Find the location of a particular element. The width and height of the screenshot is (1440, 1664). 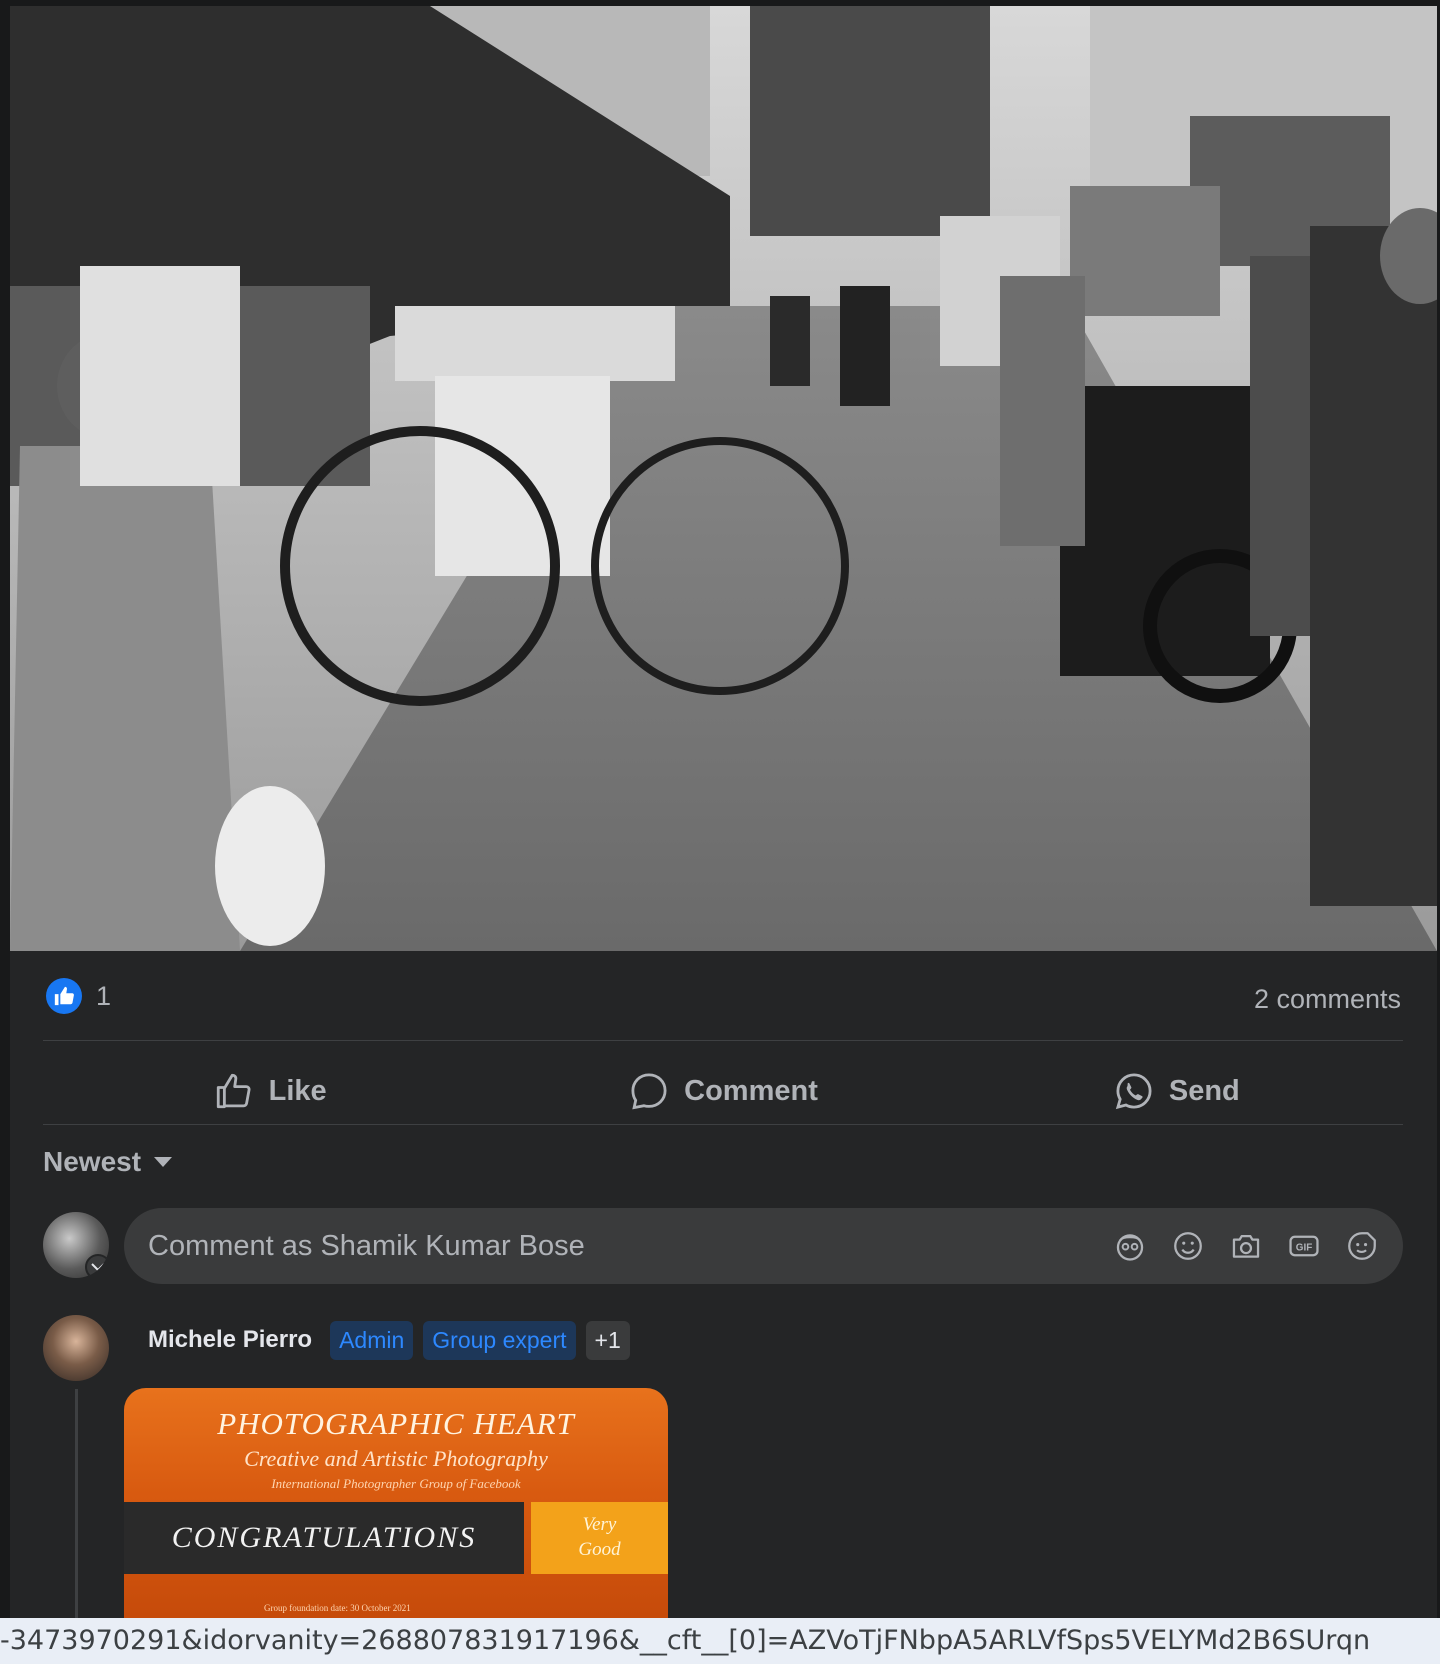

caret-down-icon is located at coordinates (163, 1162).